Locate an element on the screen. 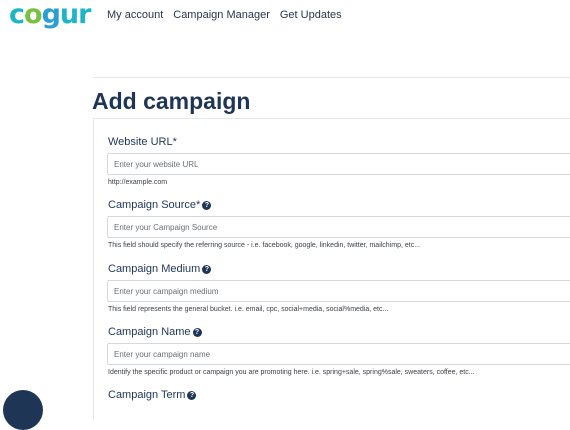 The image size is (570, 430). website-url-input is located at coordinates (338, 164).